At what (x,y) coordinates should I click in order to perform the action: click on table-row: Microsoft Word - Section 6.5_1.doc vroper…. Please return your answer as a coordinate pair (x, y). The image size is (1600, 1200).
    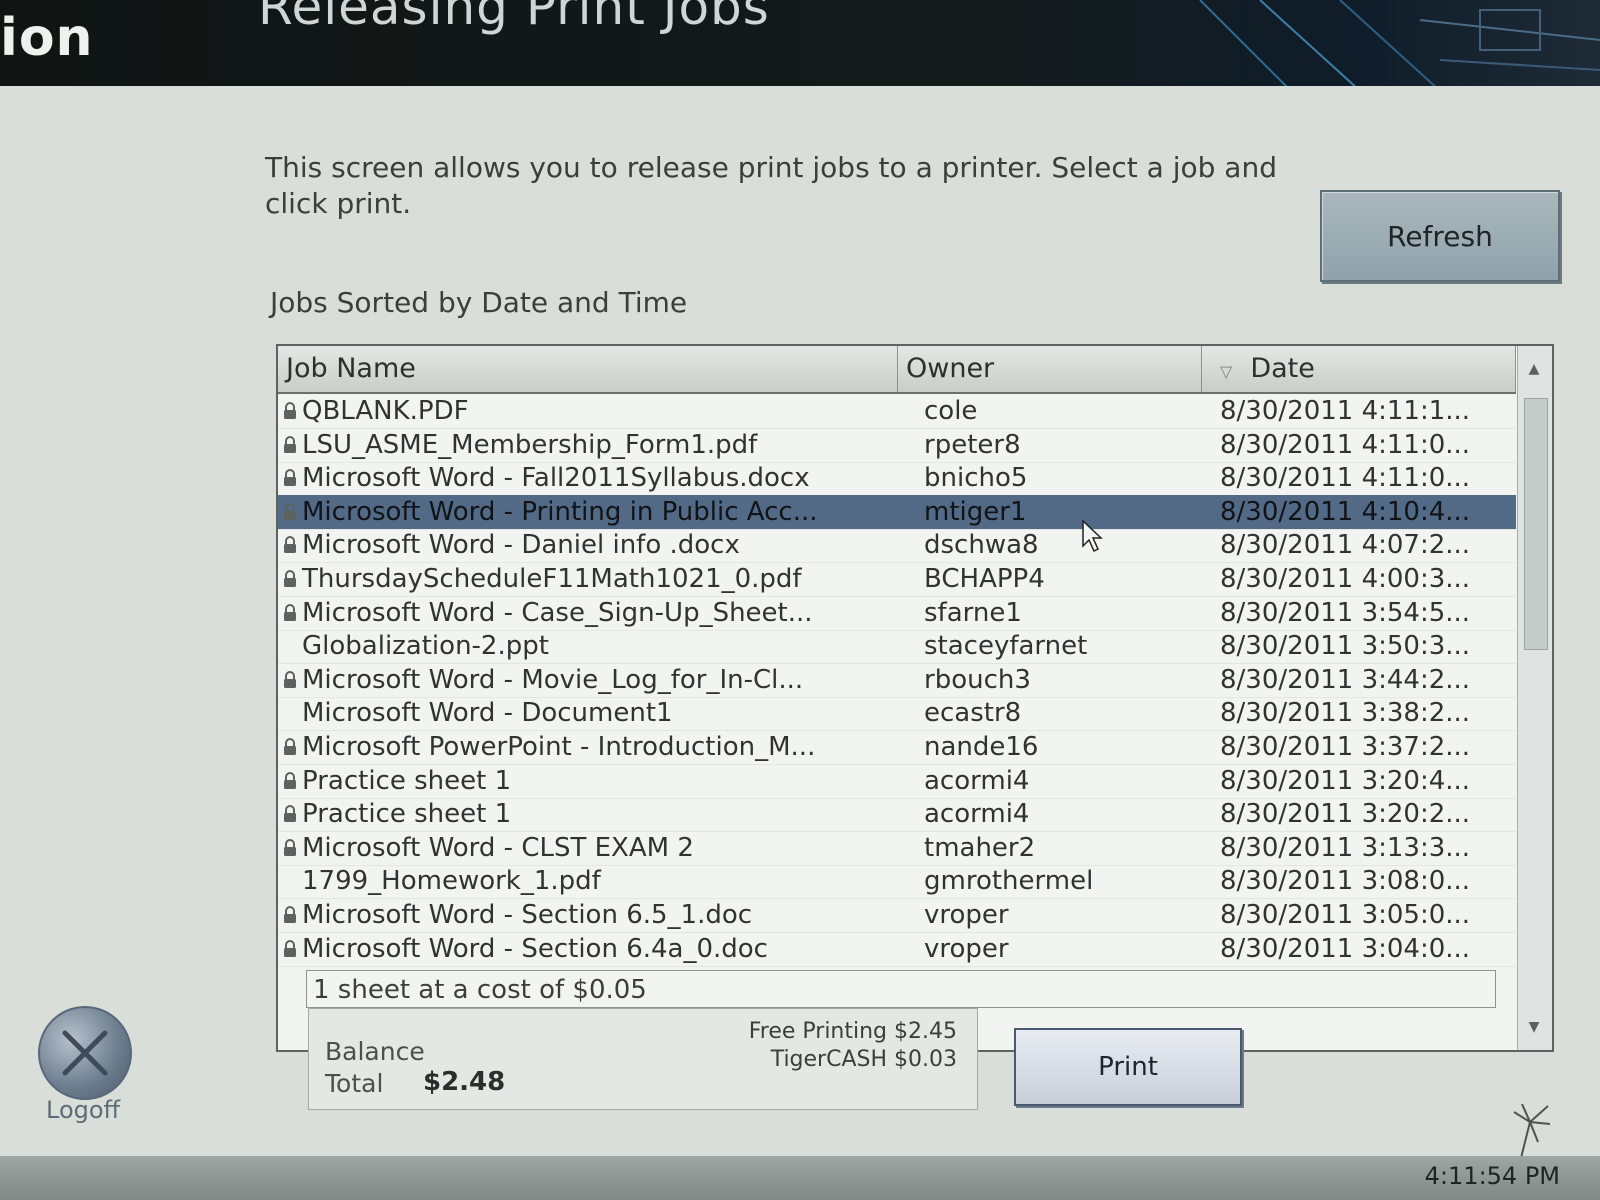
    Looking at the image, I should click on (897, 915).